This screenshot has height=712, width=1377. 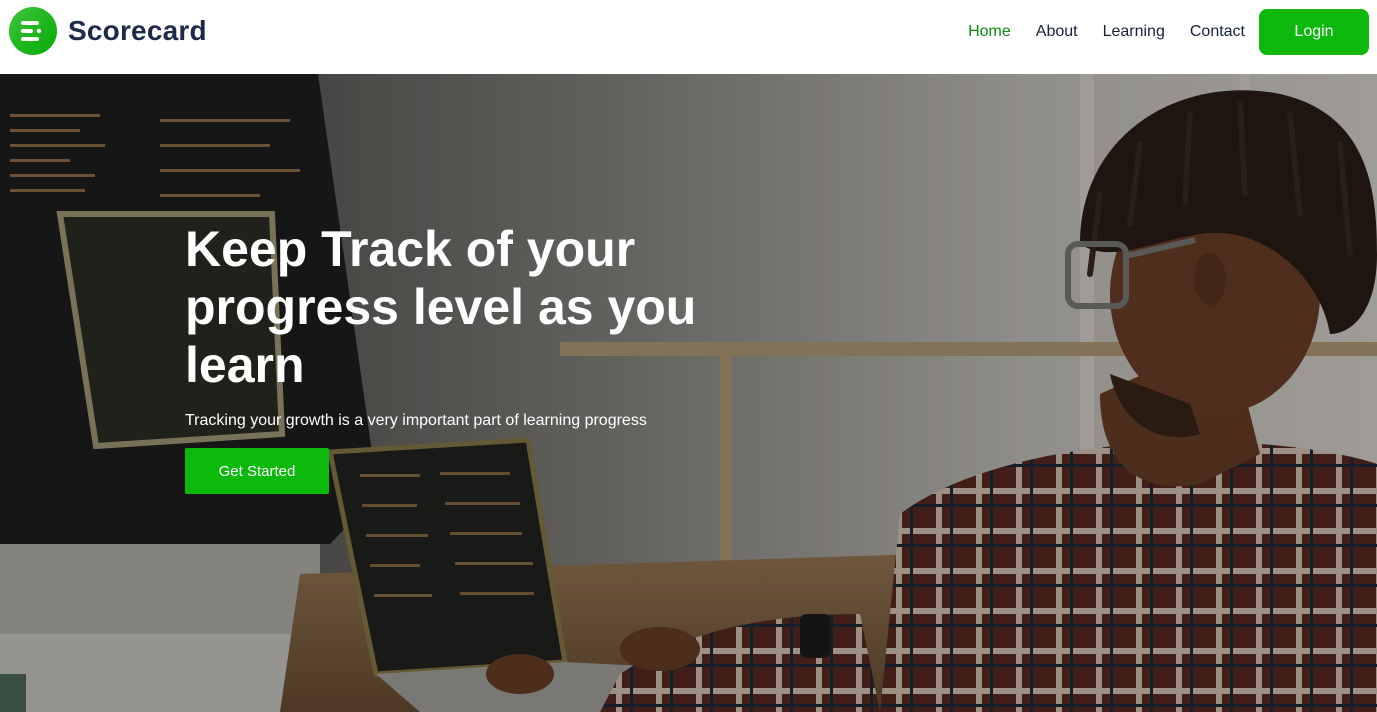 What do you see at coordinates (1314, 32) in the screenshot?
I see `login-button: Login` at bounding box center [1314, 32].